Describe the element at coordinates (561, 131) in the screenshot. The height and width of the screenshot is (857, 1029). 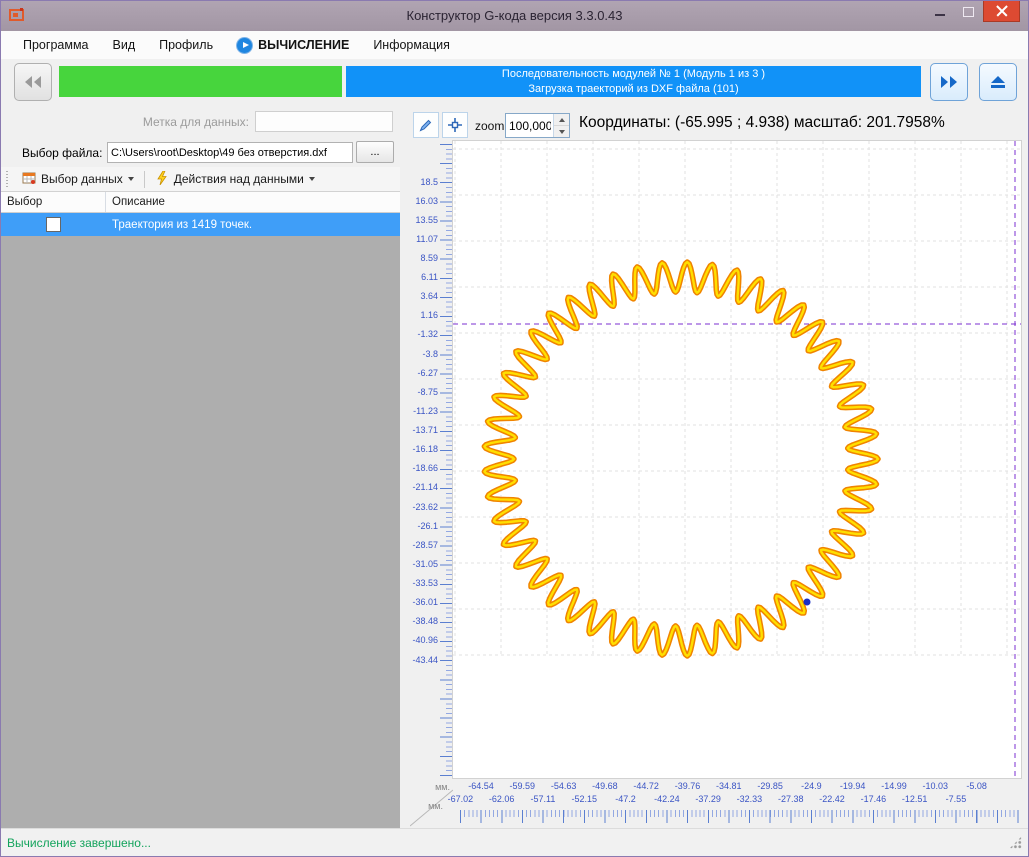
I see `zoom-down-button` at that location.